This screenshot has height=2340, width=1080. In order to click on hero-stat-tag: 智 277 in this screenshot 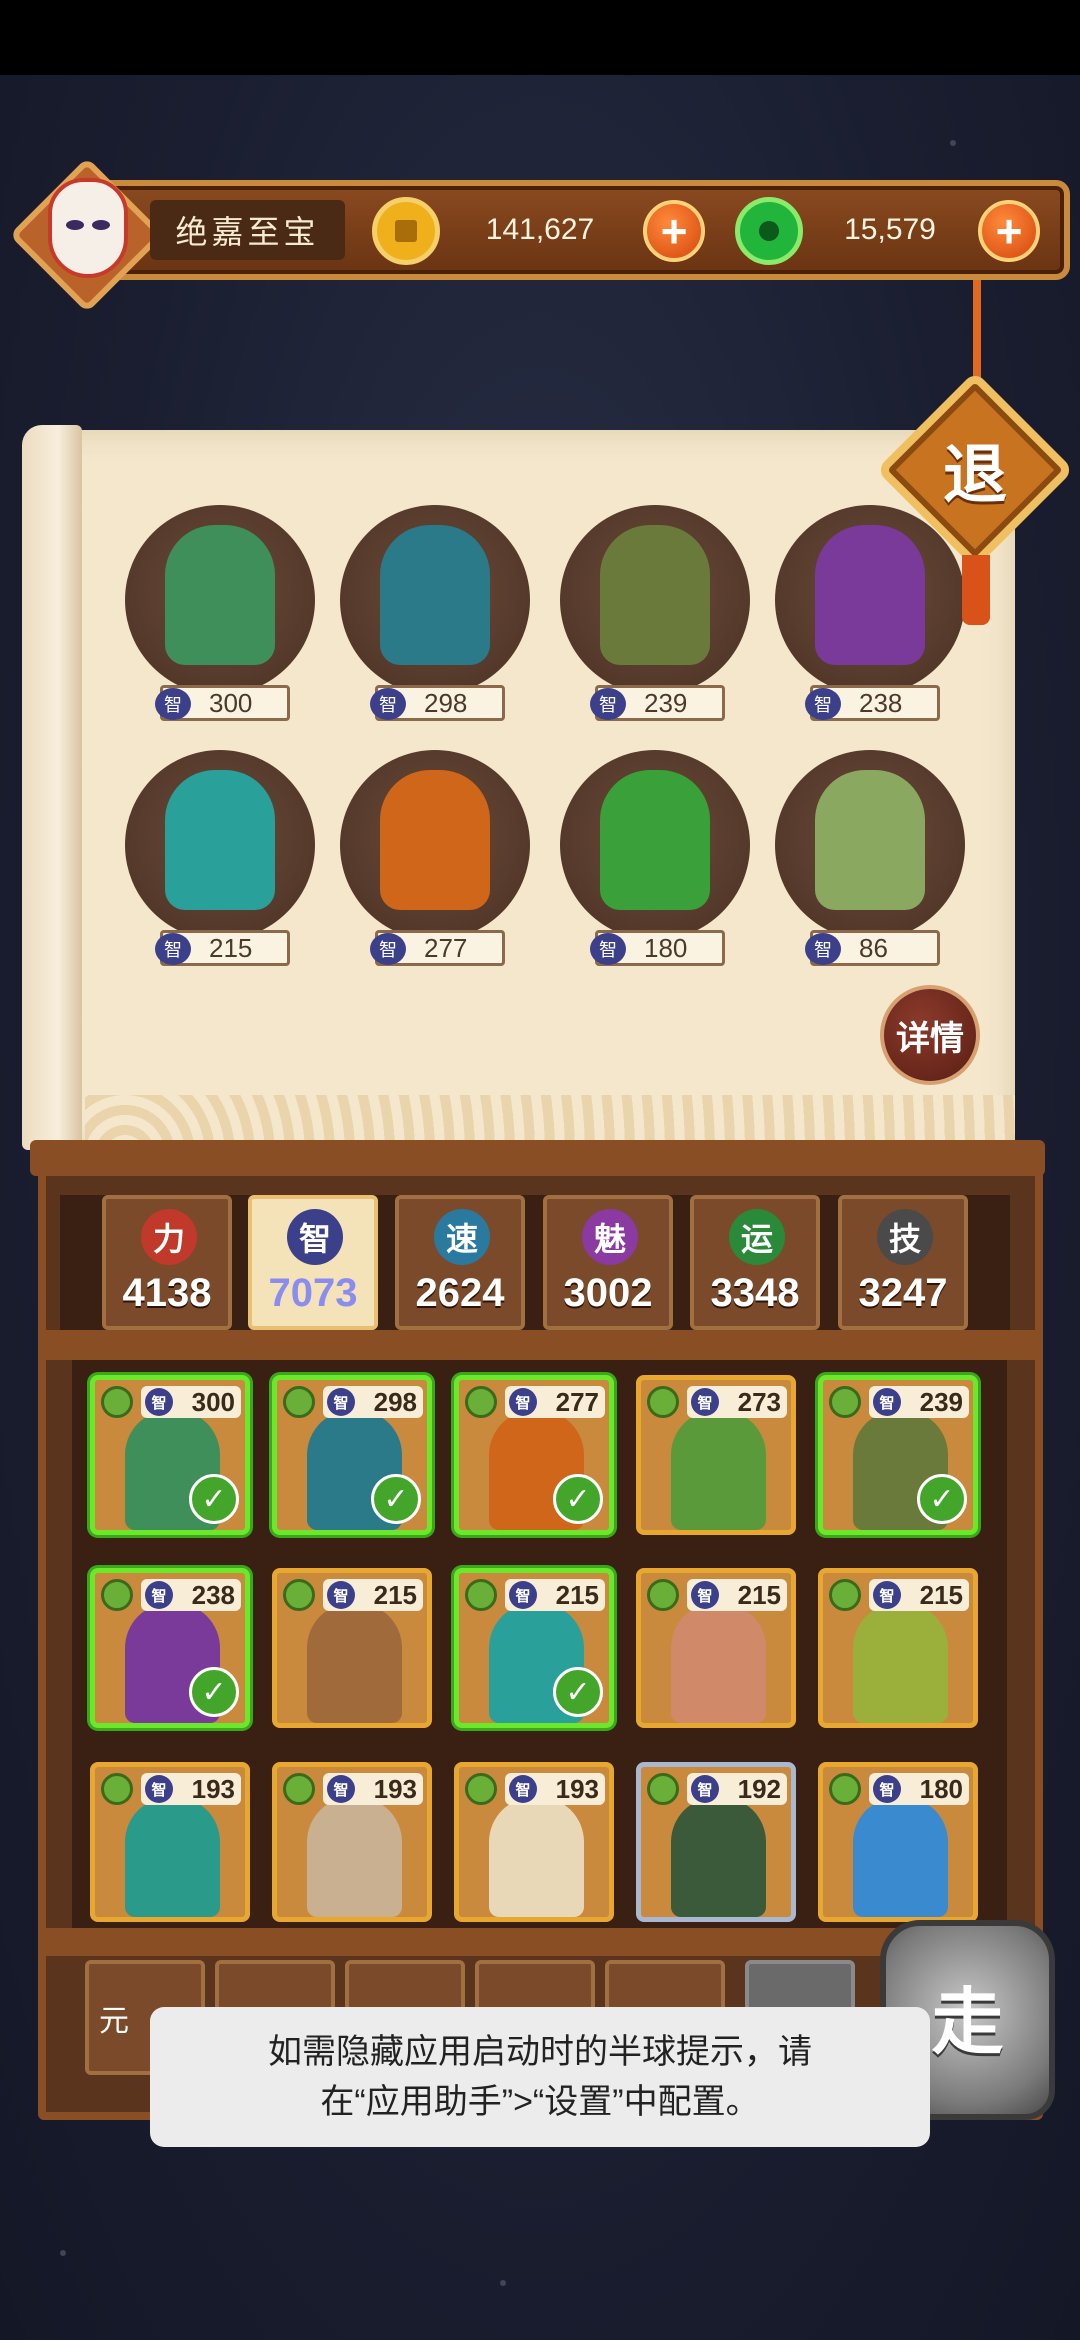, I will do `click(437, 948)`.